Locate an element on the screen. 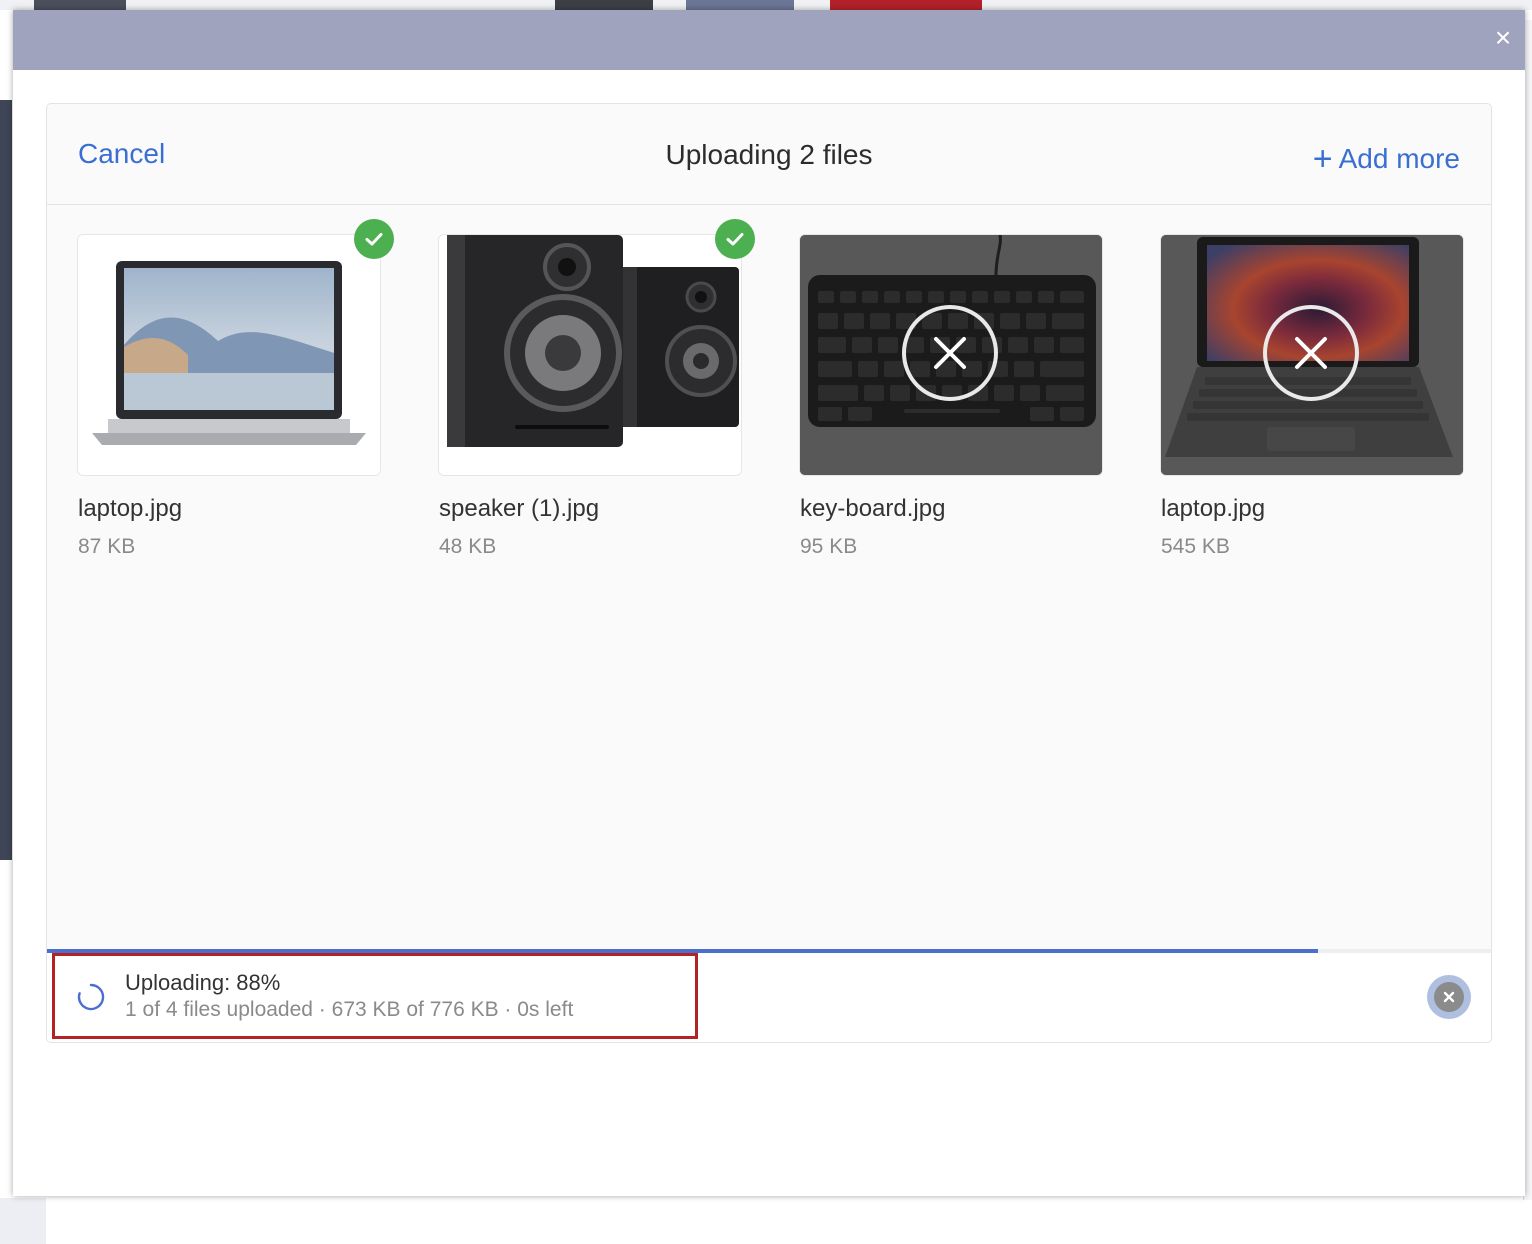 The width and height of the screenshot is (1532, 1244). background-footer-area is located at coordinates (23, 1221).